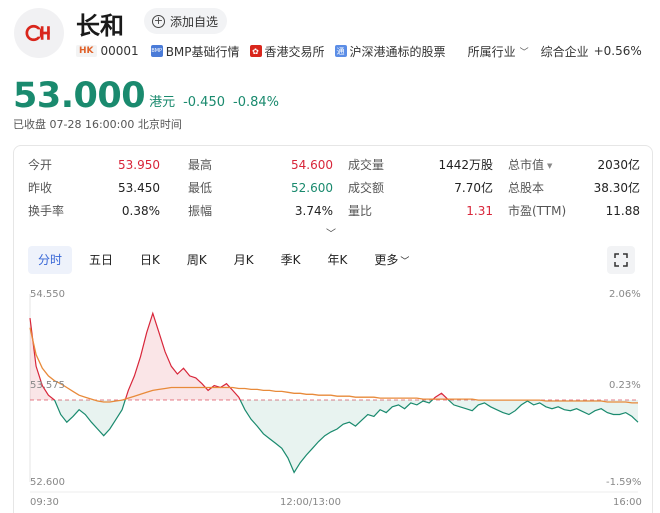 Image resolution: width=660 pixels, height=513 pixels. What do you see at coordinates (550, 166) in the screenshot?
I see `caret-down-icon: ▼` at bounding box center [550, 166].